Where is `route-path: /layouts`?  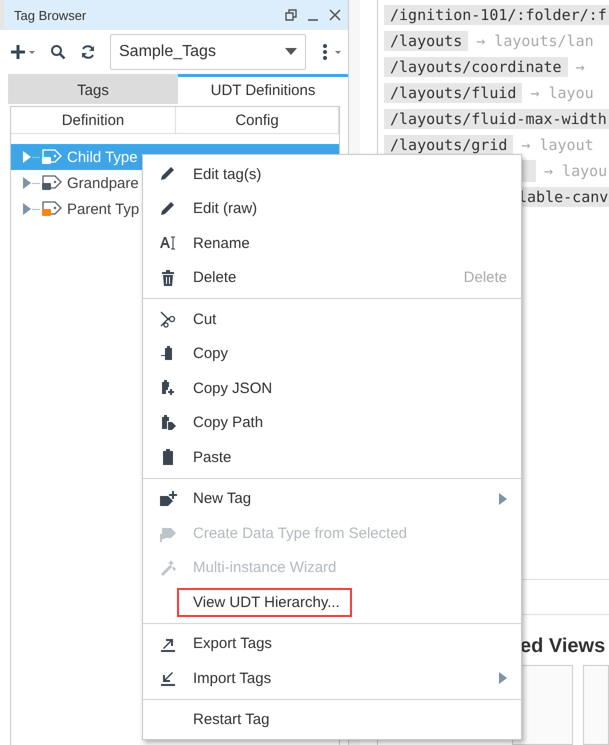
route-path: /layouts is located at coordinates (426, 41).